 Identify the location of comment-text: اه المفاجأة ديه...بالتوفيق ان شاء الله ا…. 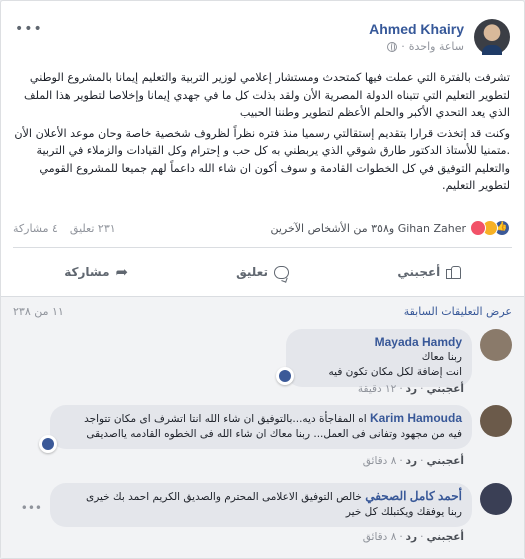
(225, 419).